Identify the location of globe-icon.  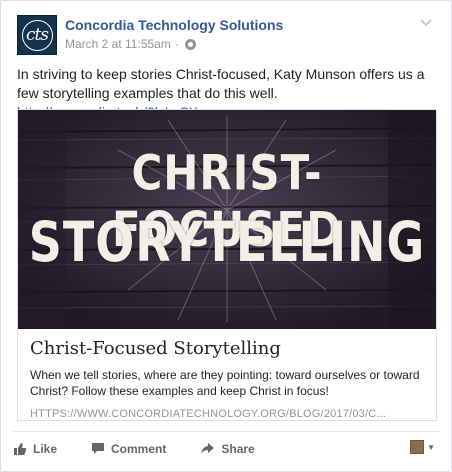
(190, 44).